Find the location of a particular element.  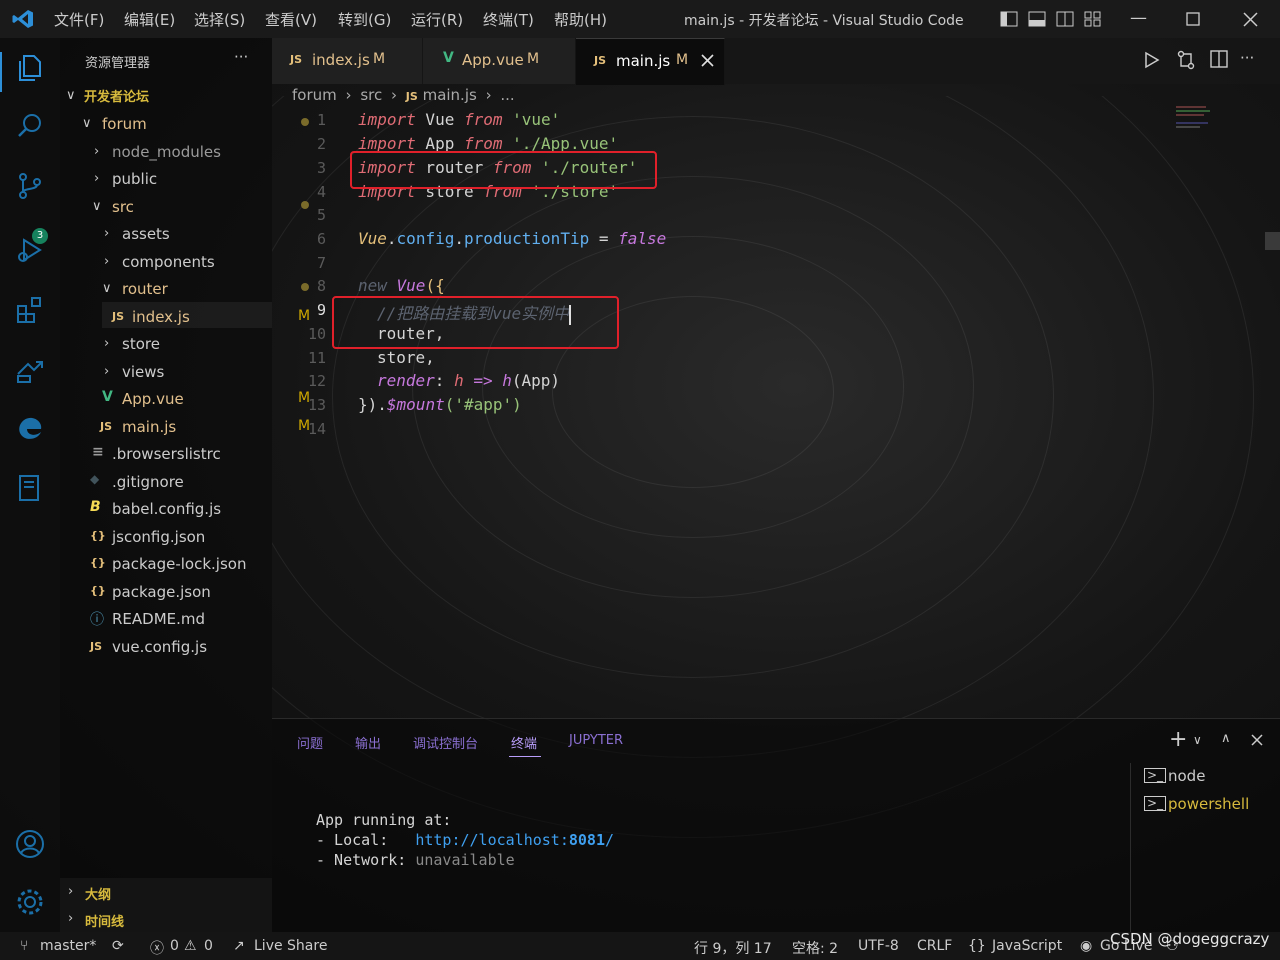

tree-item-label: store is located at coordinates (141, 344).